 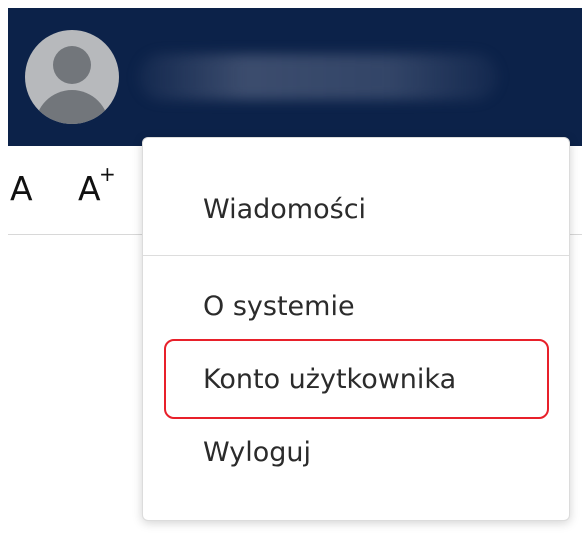 What do you see at coordinates (89, 188) in the screenshot?
I see `font-increase-letter: A` at bounding box center [89, 188].